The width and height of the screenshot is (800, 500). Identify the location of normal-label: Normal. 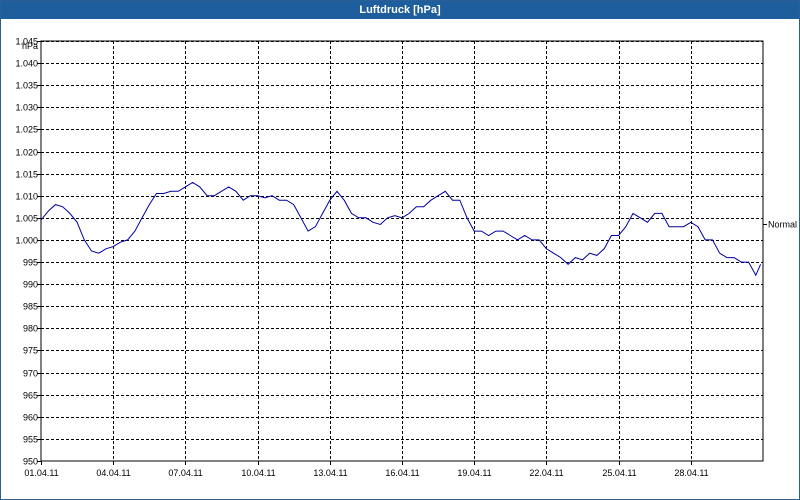
(782, 224).